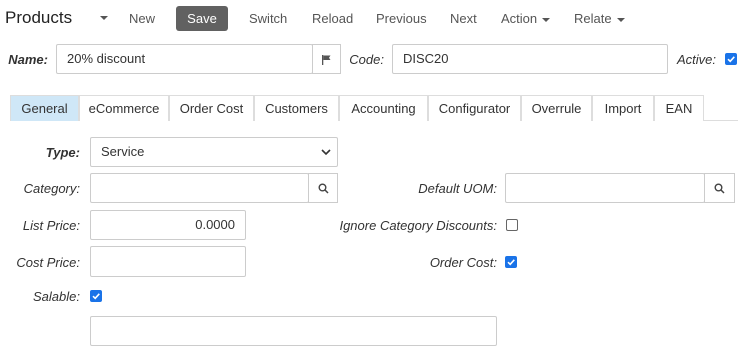 This screenshot has width=748, height=346. Describe the element at coordinates (56, 296) in the screenshot. I see `salable-label: Salable:` at that location.